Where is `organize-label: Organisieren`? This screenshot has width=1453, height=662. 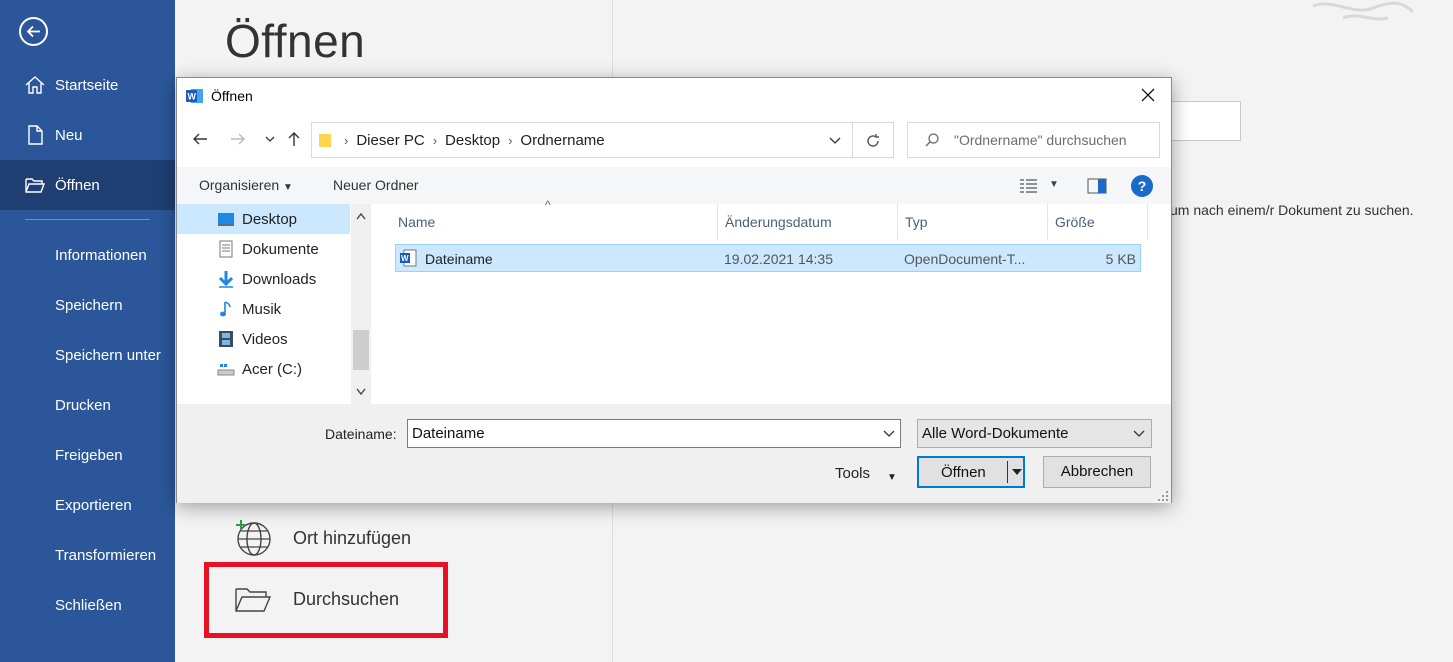
organize-label: Organisieren is located at coordinates (239, 185).